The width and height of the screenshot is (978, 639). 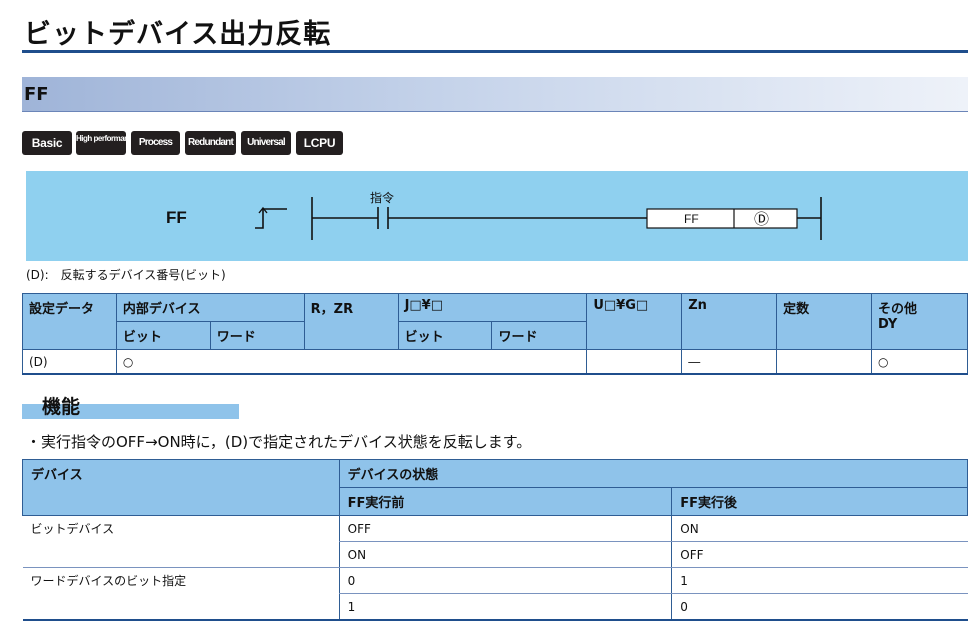 I want to click on header-u-device: U□¥G□, so click(x=634, y=321).